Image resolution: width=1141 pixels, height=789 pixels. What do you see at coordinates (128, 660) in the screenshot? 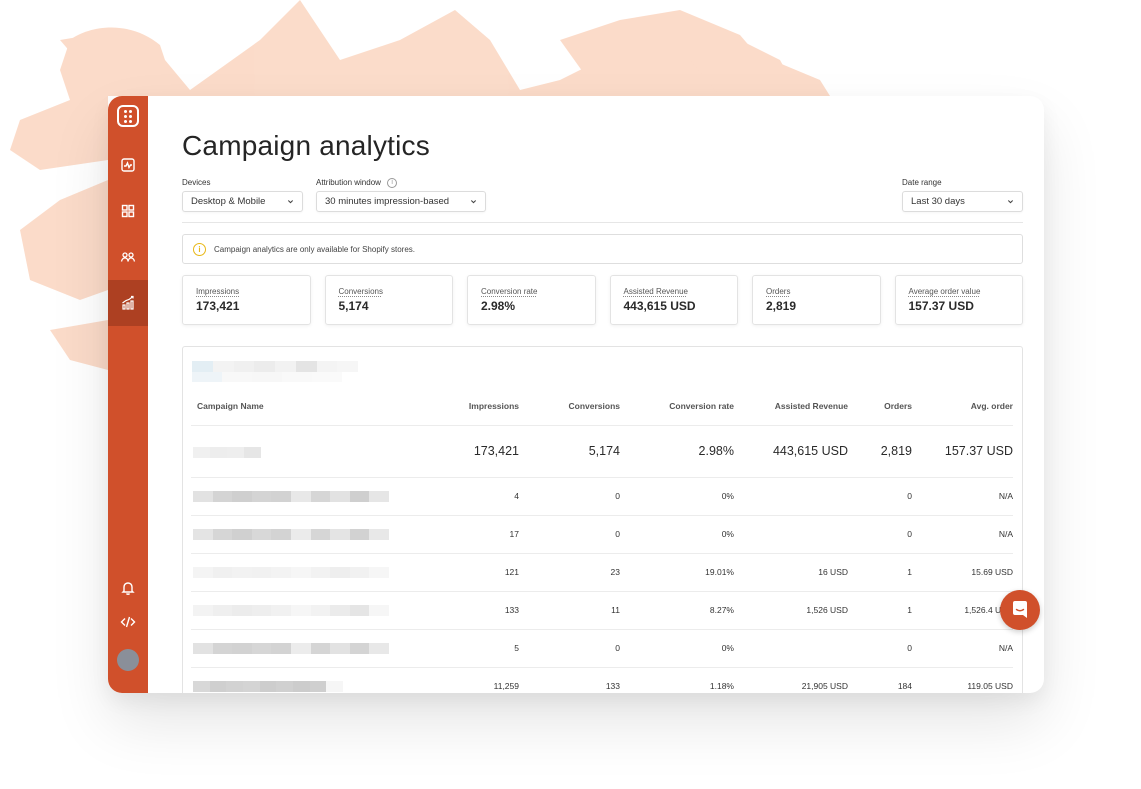
I see `avatar` at bounding box center [128, 660].